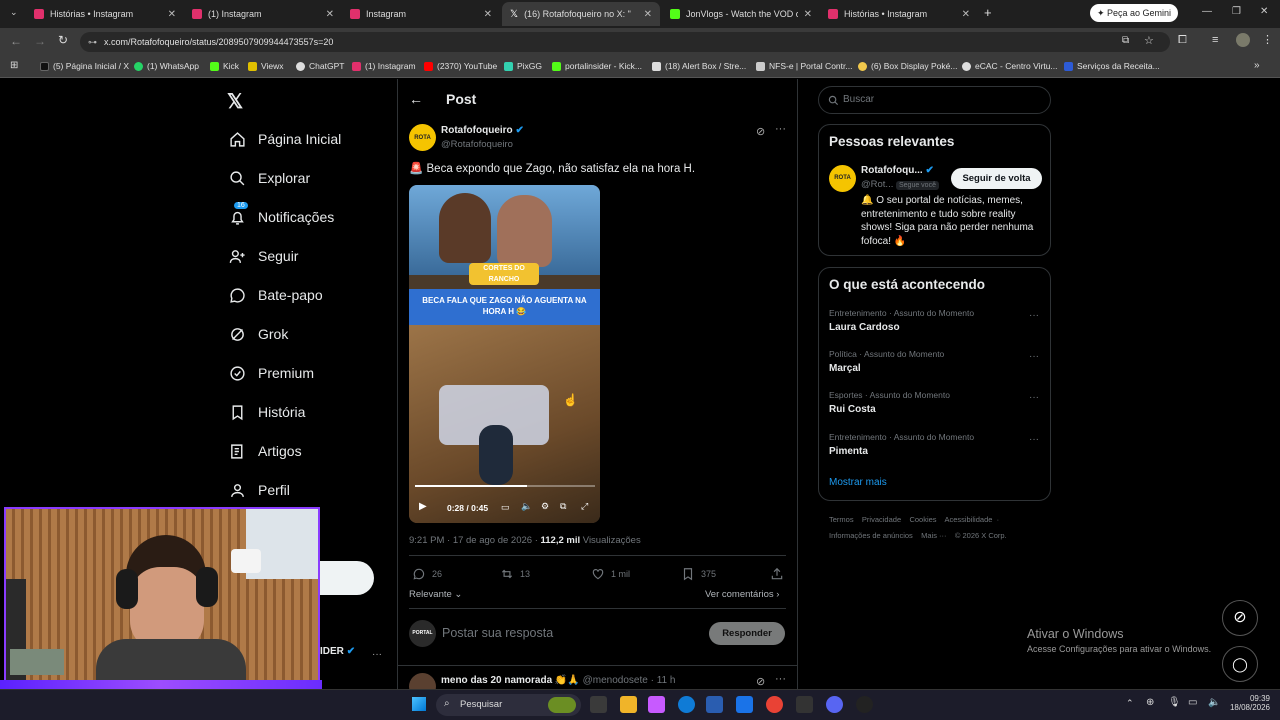  I want to click on tab-2: (1) Instagram ✕, so click(263, 14).